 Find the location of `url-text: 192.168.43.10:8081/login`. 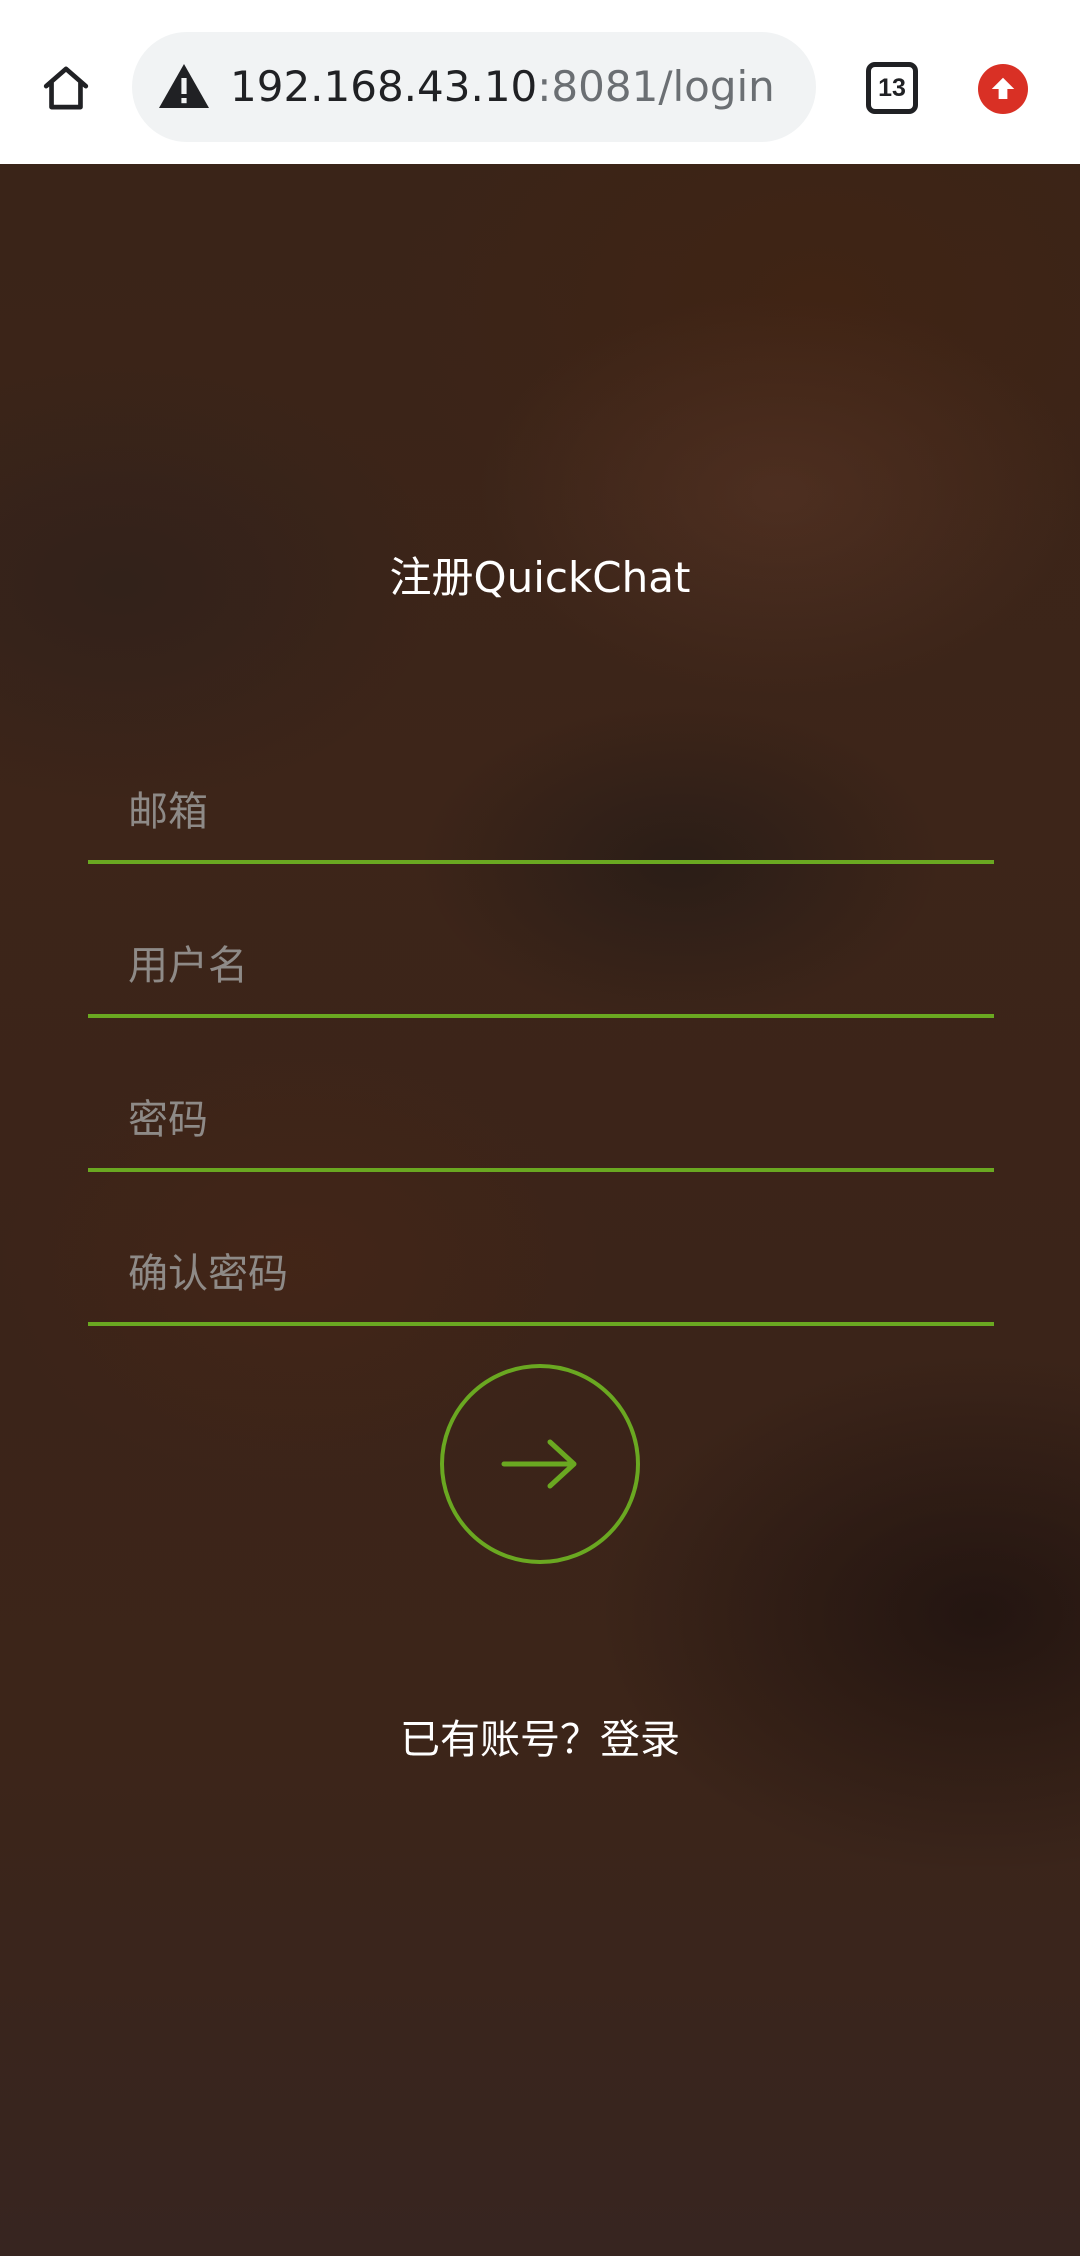

url-text: 192.168.43.10:8081/login is located at coordinates (502, 87).